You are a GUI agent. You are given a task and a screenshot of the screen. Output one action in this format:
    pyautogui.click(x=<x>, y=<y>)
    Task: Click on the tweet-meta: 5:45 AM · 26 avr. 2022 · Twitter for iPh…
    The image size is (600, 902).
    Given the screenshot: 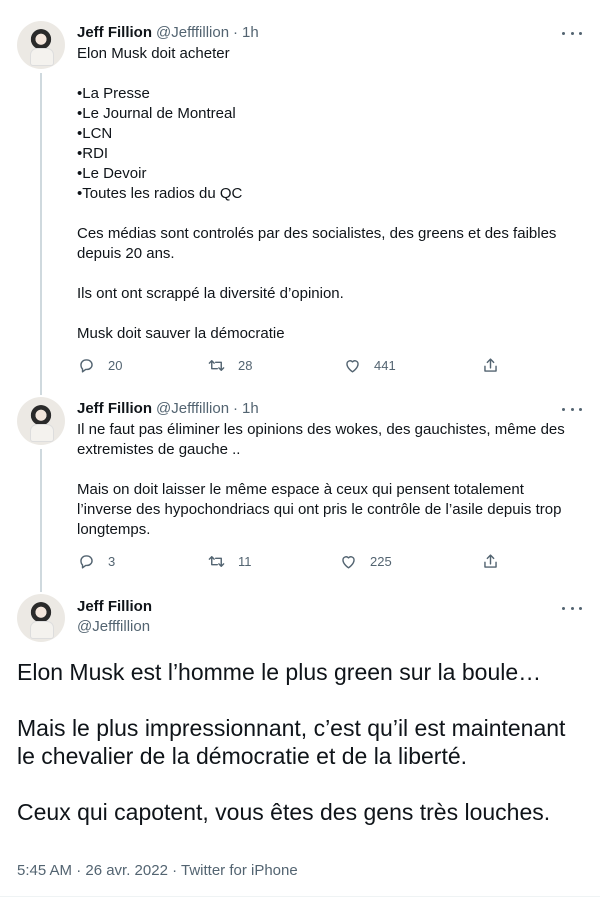 What is the action you would take?
    pyautogui.click(x=157, y=870)
    